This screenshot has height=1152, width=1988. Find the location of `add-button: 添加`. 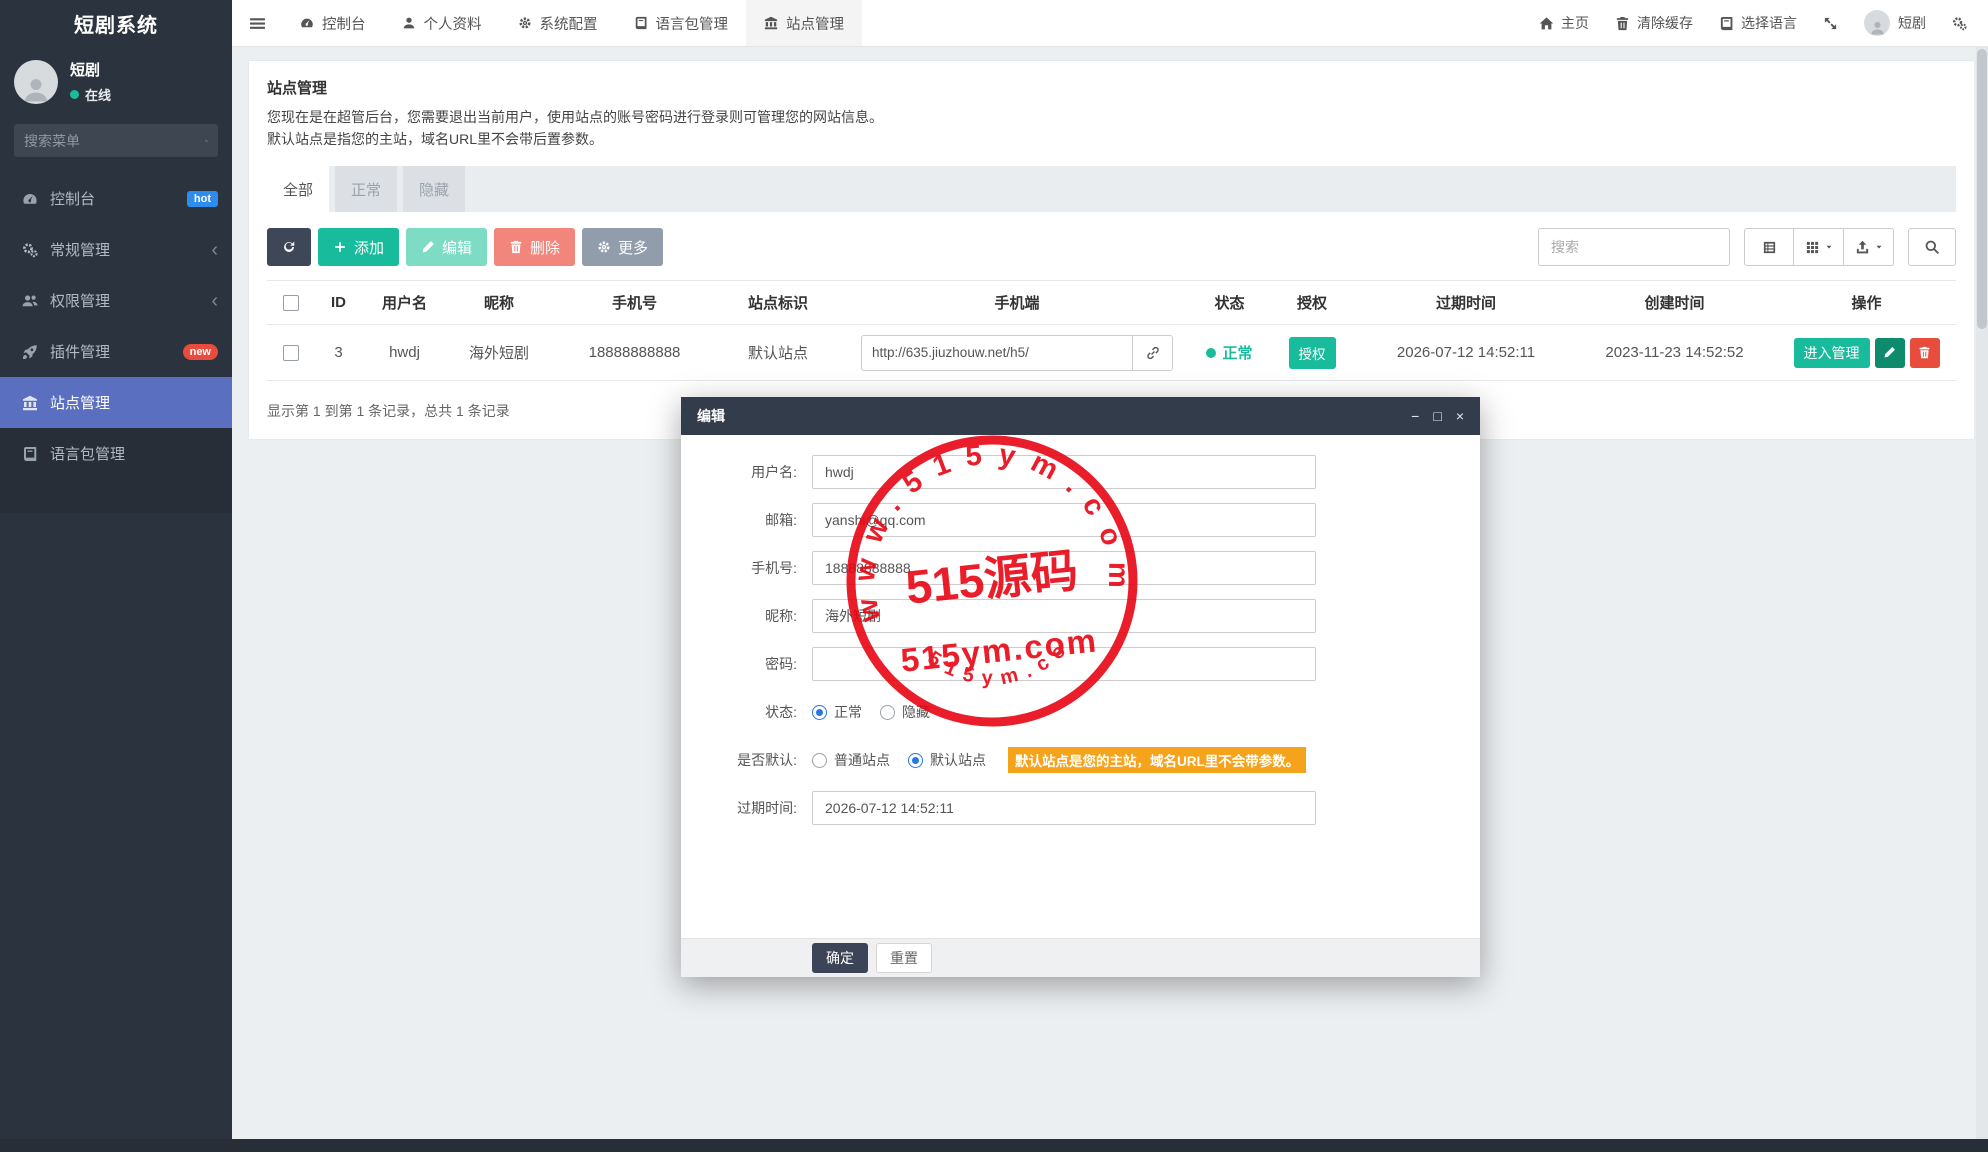

add-button: 添加 is located at coordinates (359, 247).